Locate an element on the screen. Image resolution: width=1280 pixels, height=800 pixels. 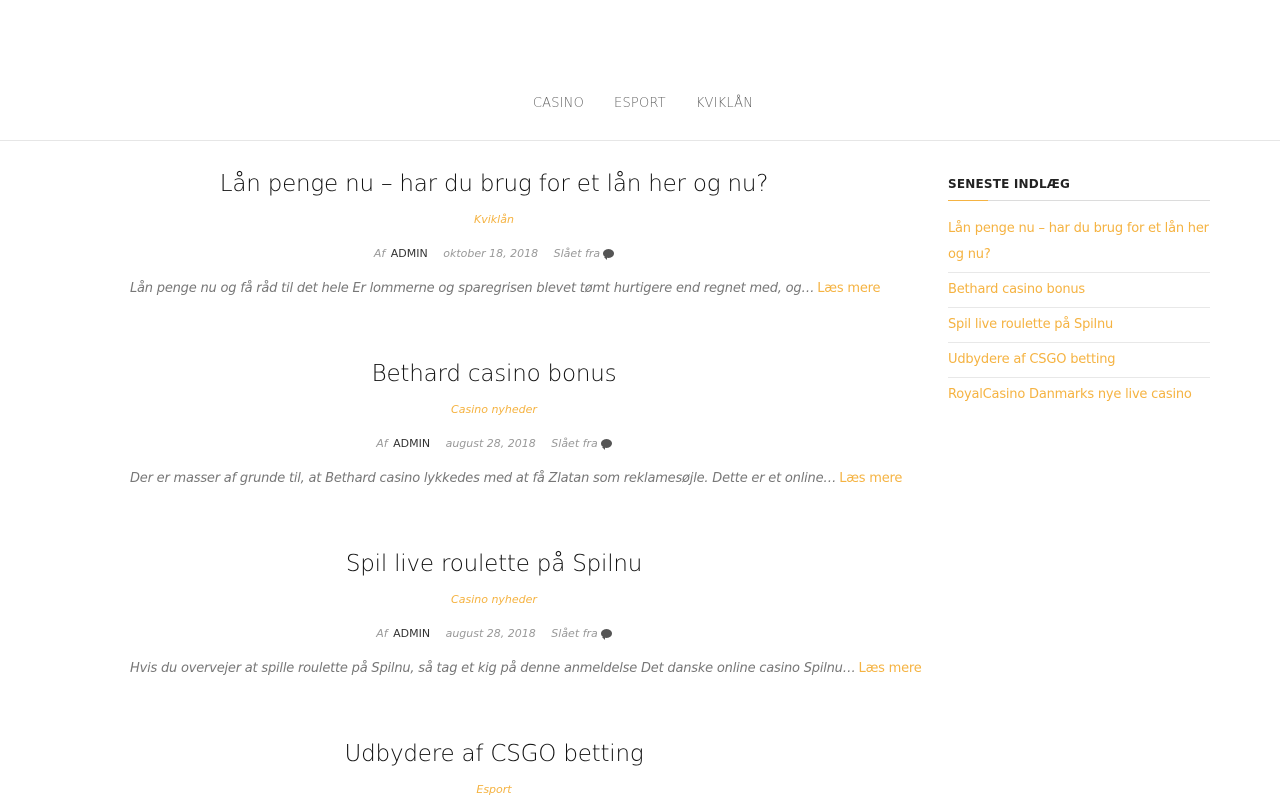
recent-post-link: Bethard casino bonus is located at coordinates (1016, 289).